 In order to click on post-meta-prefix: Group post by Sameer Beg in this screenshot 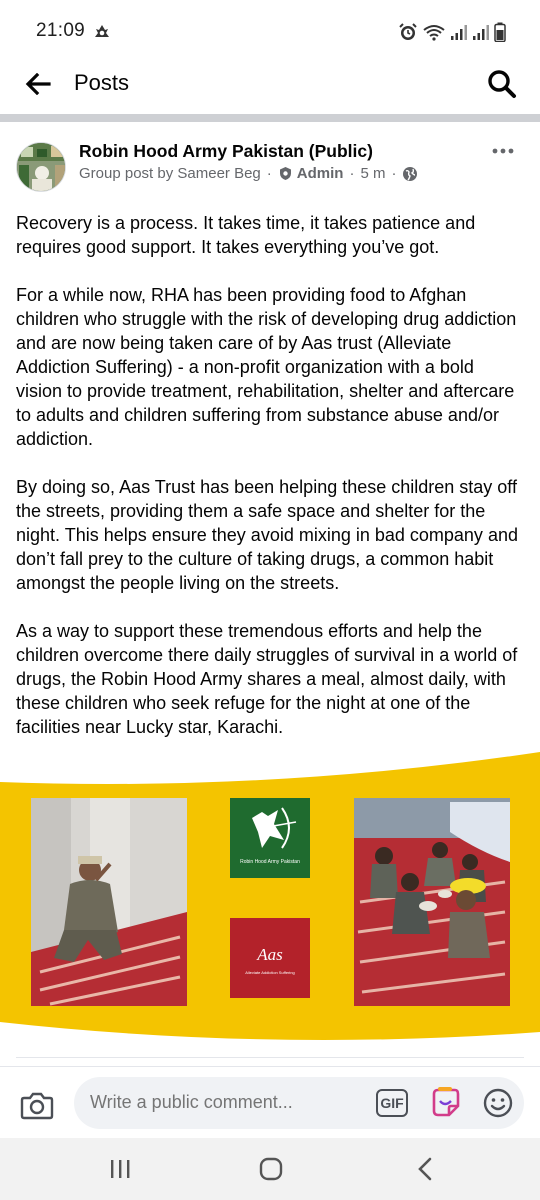, I will do `click(170, 173)`.